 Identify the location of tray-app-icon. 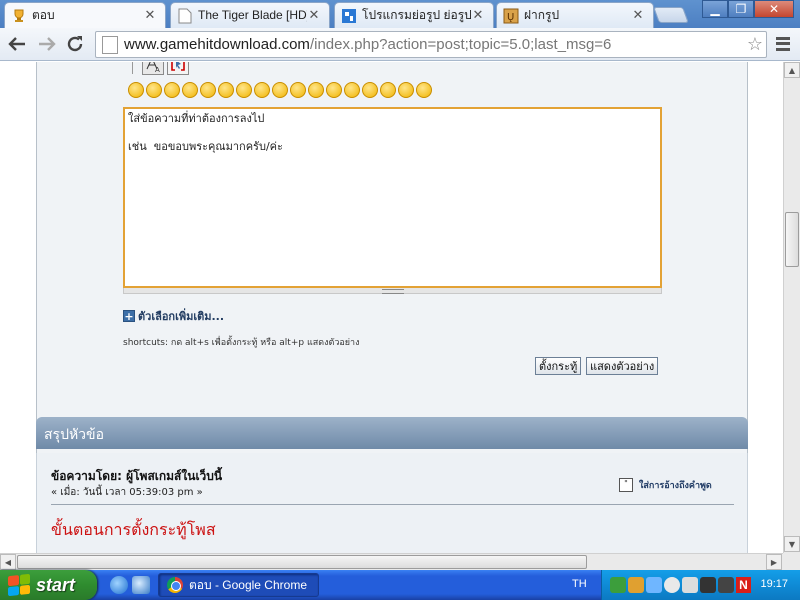
(636, 585).